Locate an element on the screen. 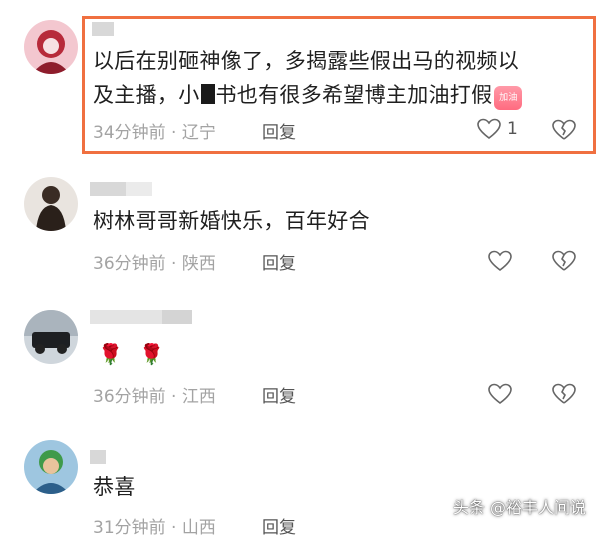 Image resolution: width=600 pixels, height=538 pixels. censor-block is located at coordinates (207, 94).